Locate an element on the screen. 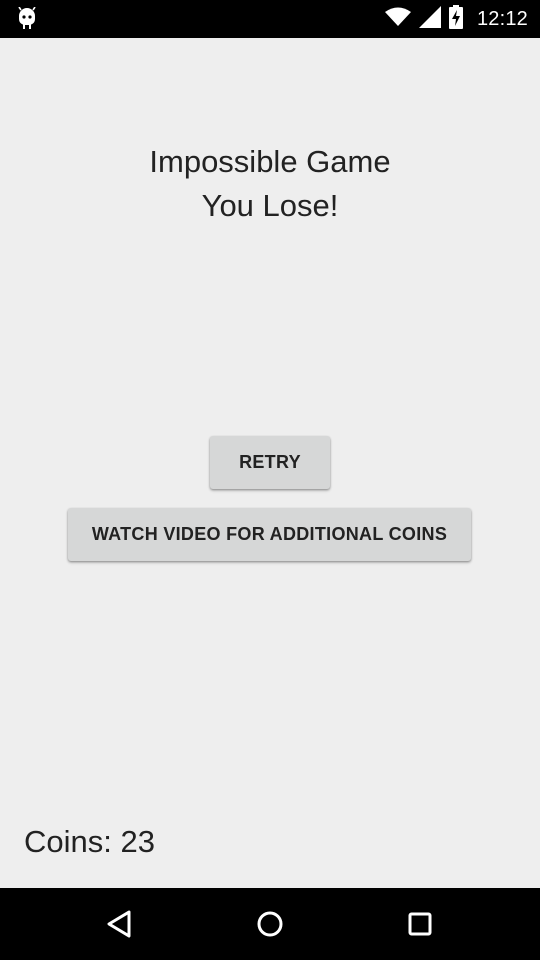 The width and height of the screenshot is (540, 960). status-bar: 12:12 is located at coordinates (270, 19).